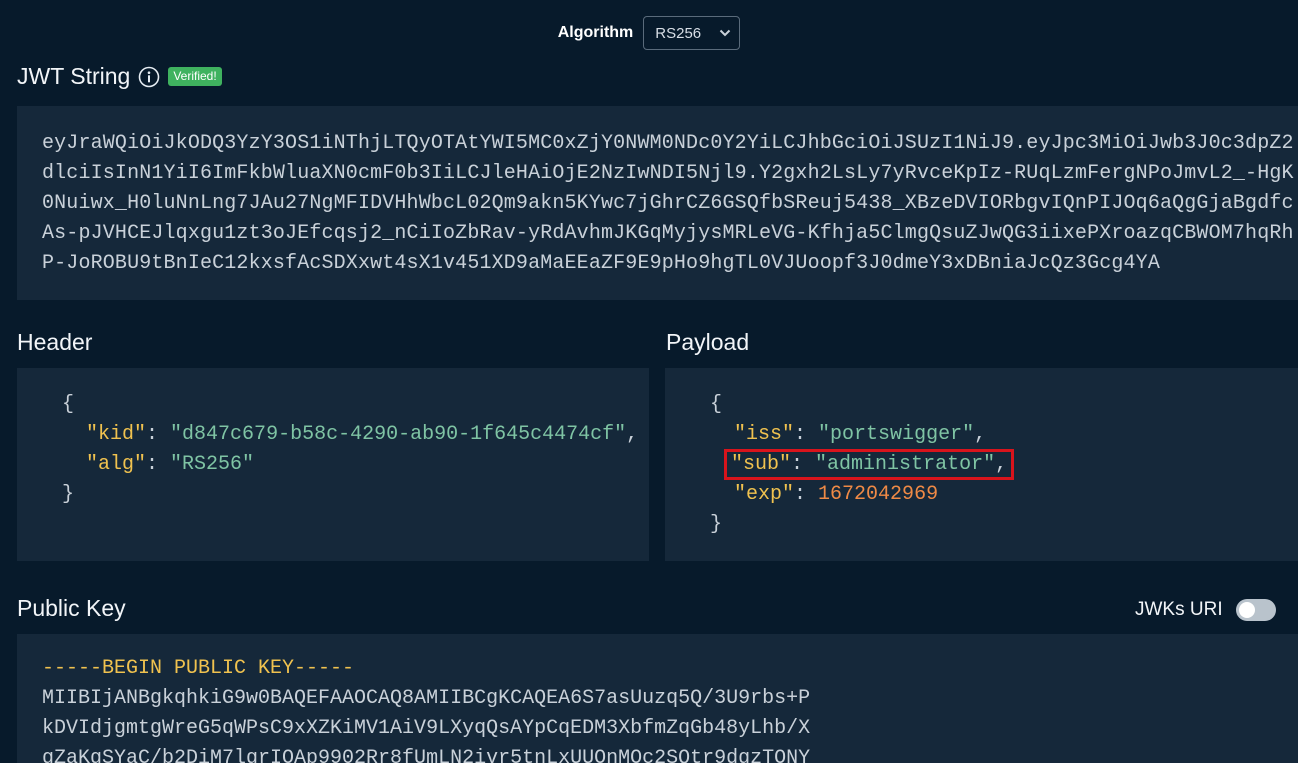 This screenshot has height=763, width=1298. I want to click on json-value-alg: "RS256", so click(212, 464).